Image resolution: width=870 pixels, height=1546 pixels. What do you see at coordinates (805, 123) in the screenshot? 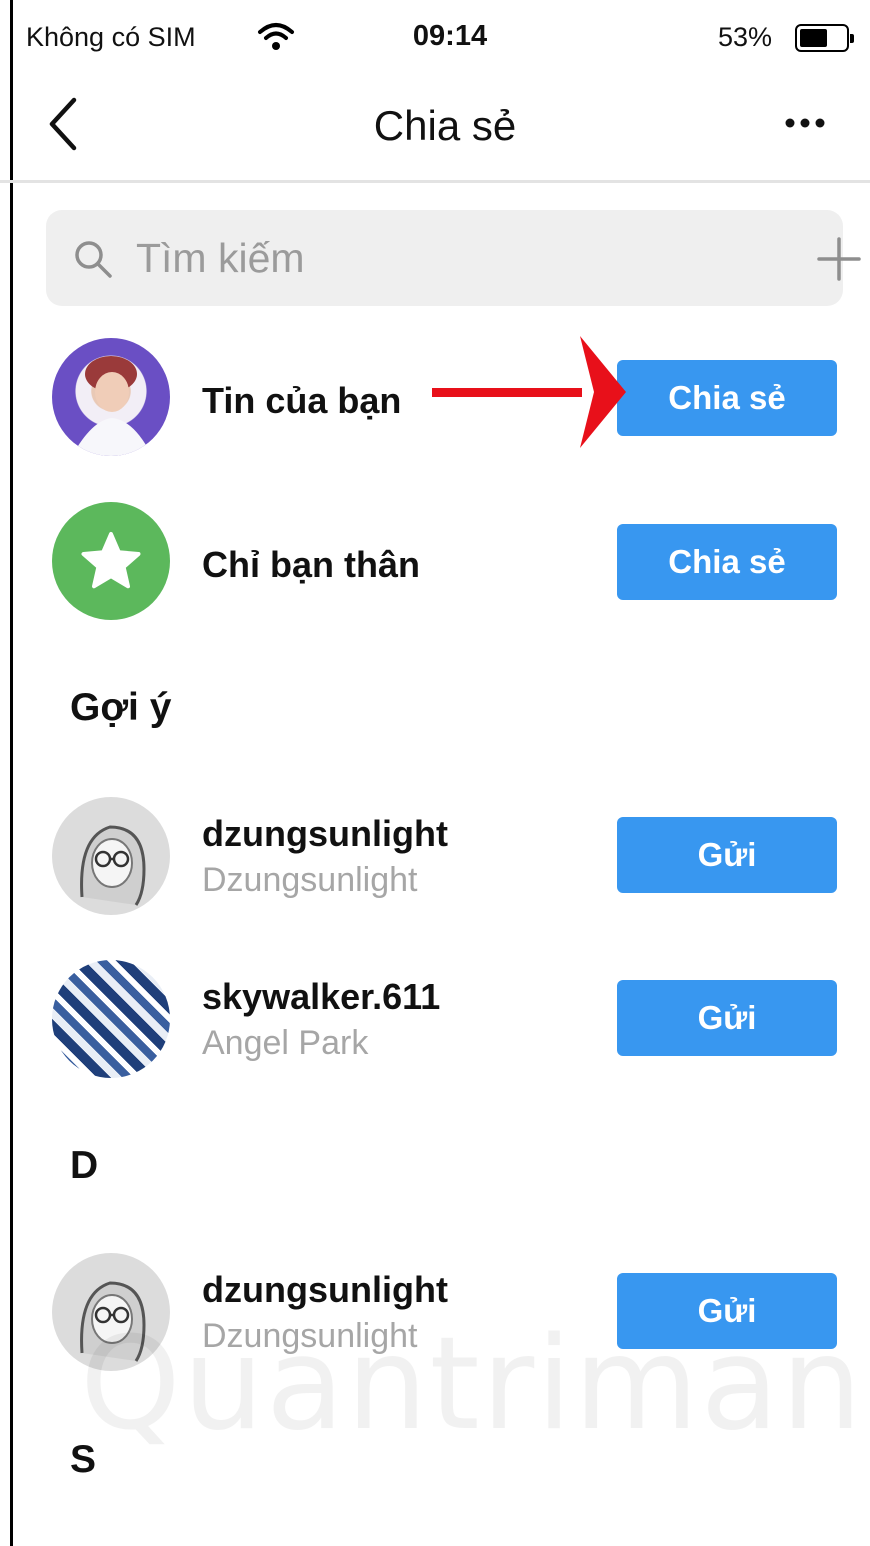
I see `ellipsis-icon` at bounding box center [805, 123].